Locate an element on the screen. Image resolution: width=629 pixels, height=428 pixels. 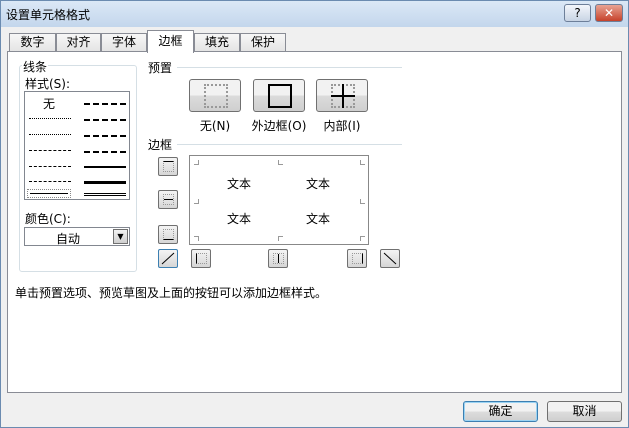
line-style-thin-selected is located at coordinates (49, 193).